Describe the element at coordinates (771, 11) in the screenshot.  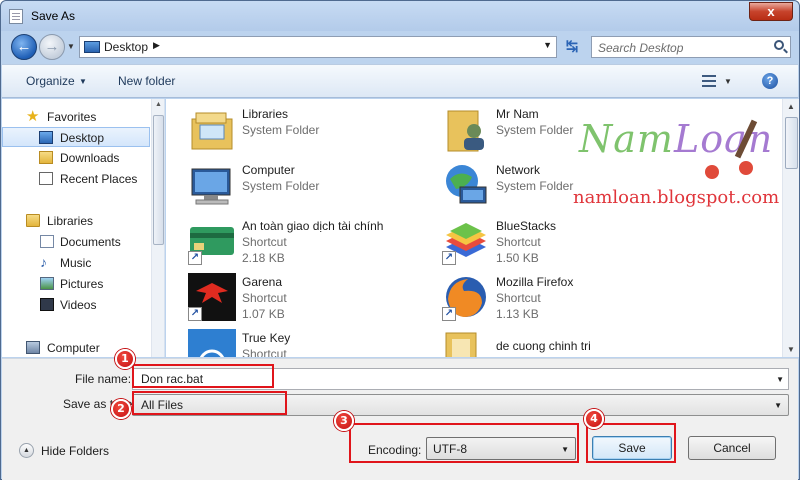
I see `close-button: x` at that location.